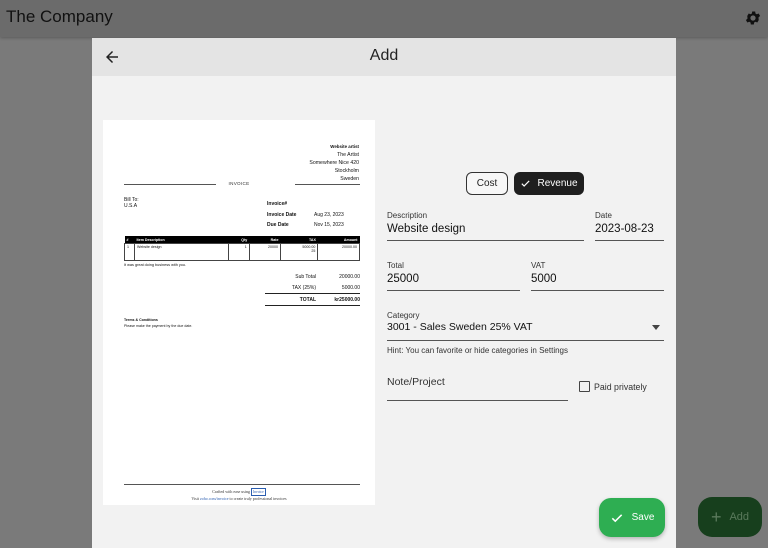  I want to click on invoice-from-line: Somewhere Nice 420, so click(334, 163).